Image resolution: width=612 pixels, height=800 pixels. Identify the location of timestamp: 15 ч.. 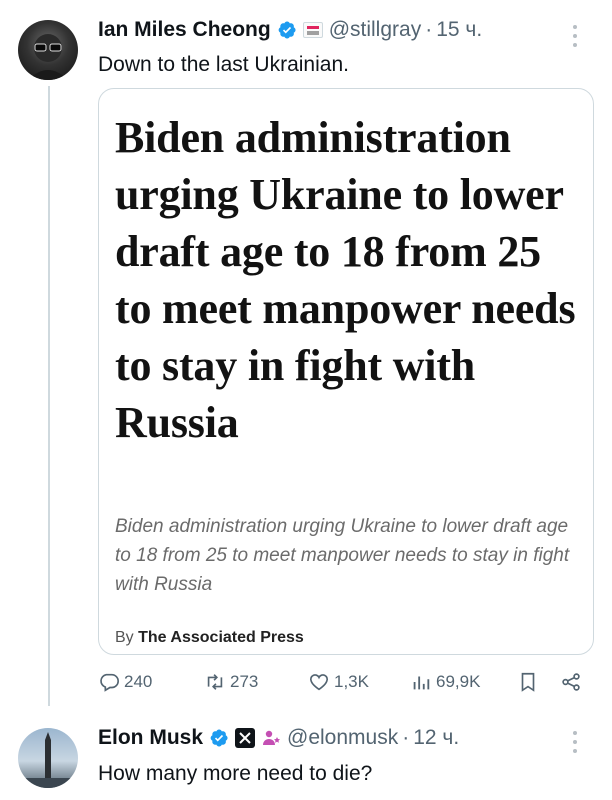
(459, 30).